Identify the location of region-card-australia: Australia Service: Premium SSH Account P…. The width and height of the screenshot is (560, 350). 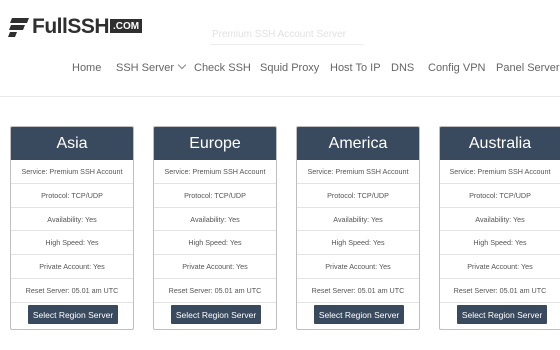
(499, 228).